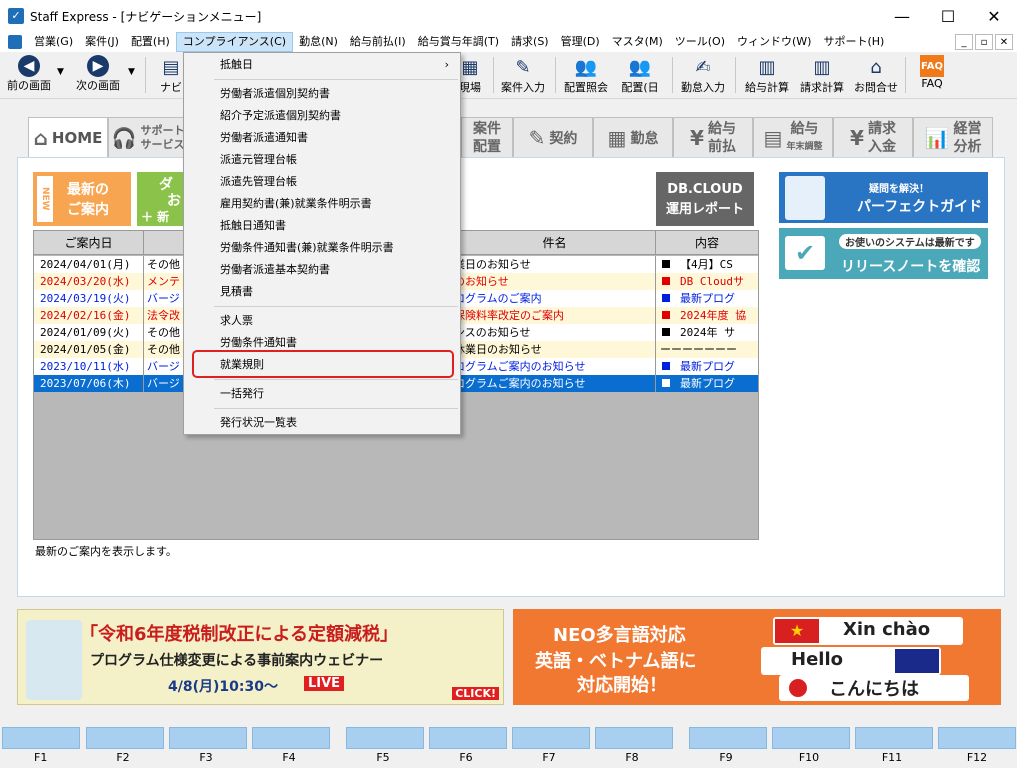 The width and height of the screenshot is (1017, 768). Describe the element at coordinates (322, 423) in the screenshot. I see `menu-item-15: 発行状況一覧表` at that location.